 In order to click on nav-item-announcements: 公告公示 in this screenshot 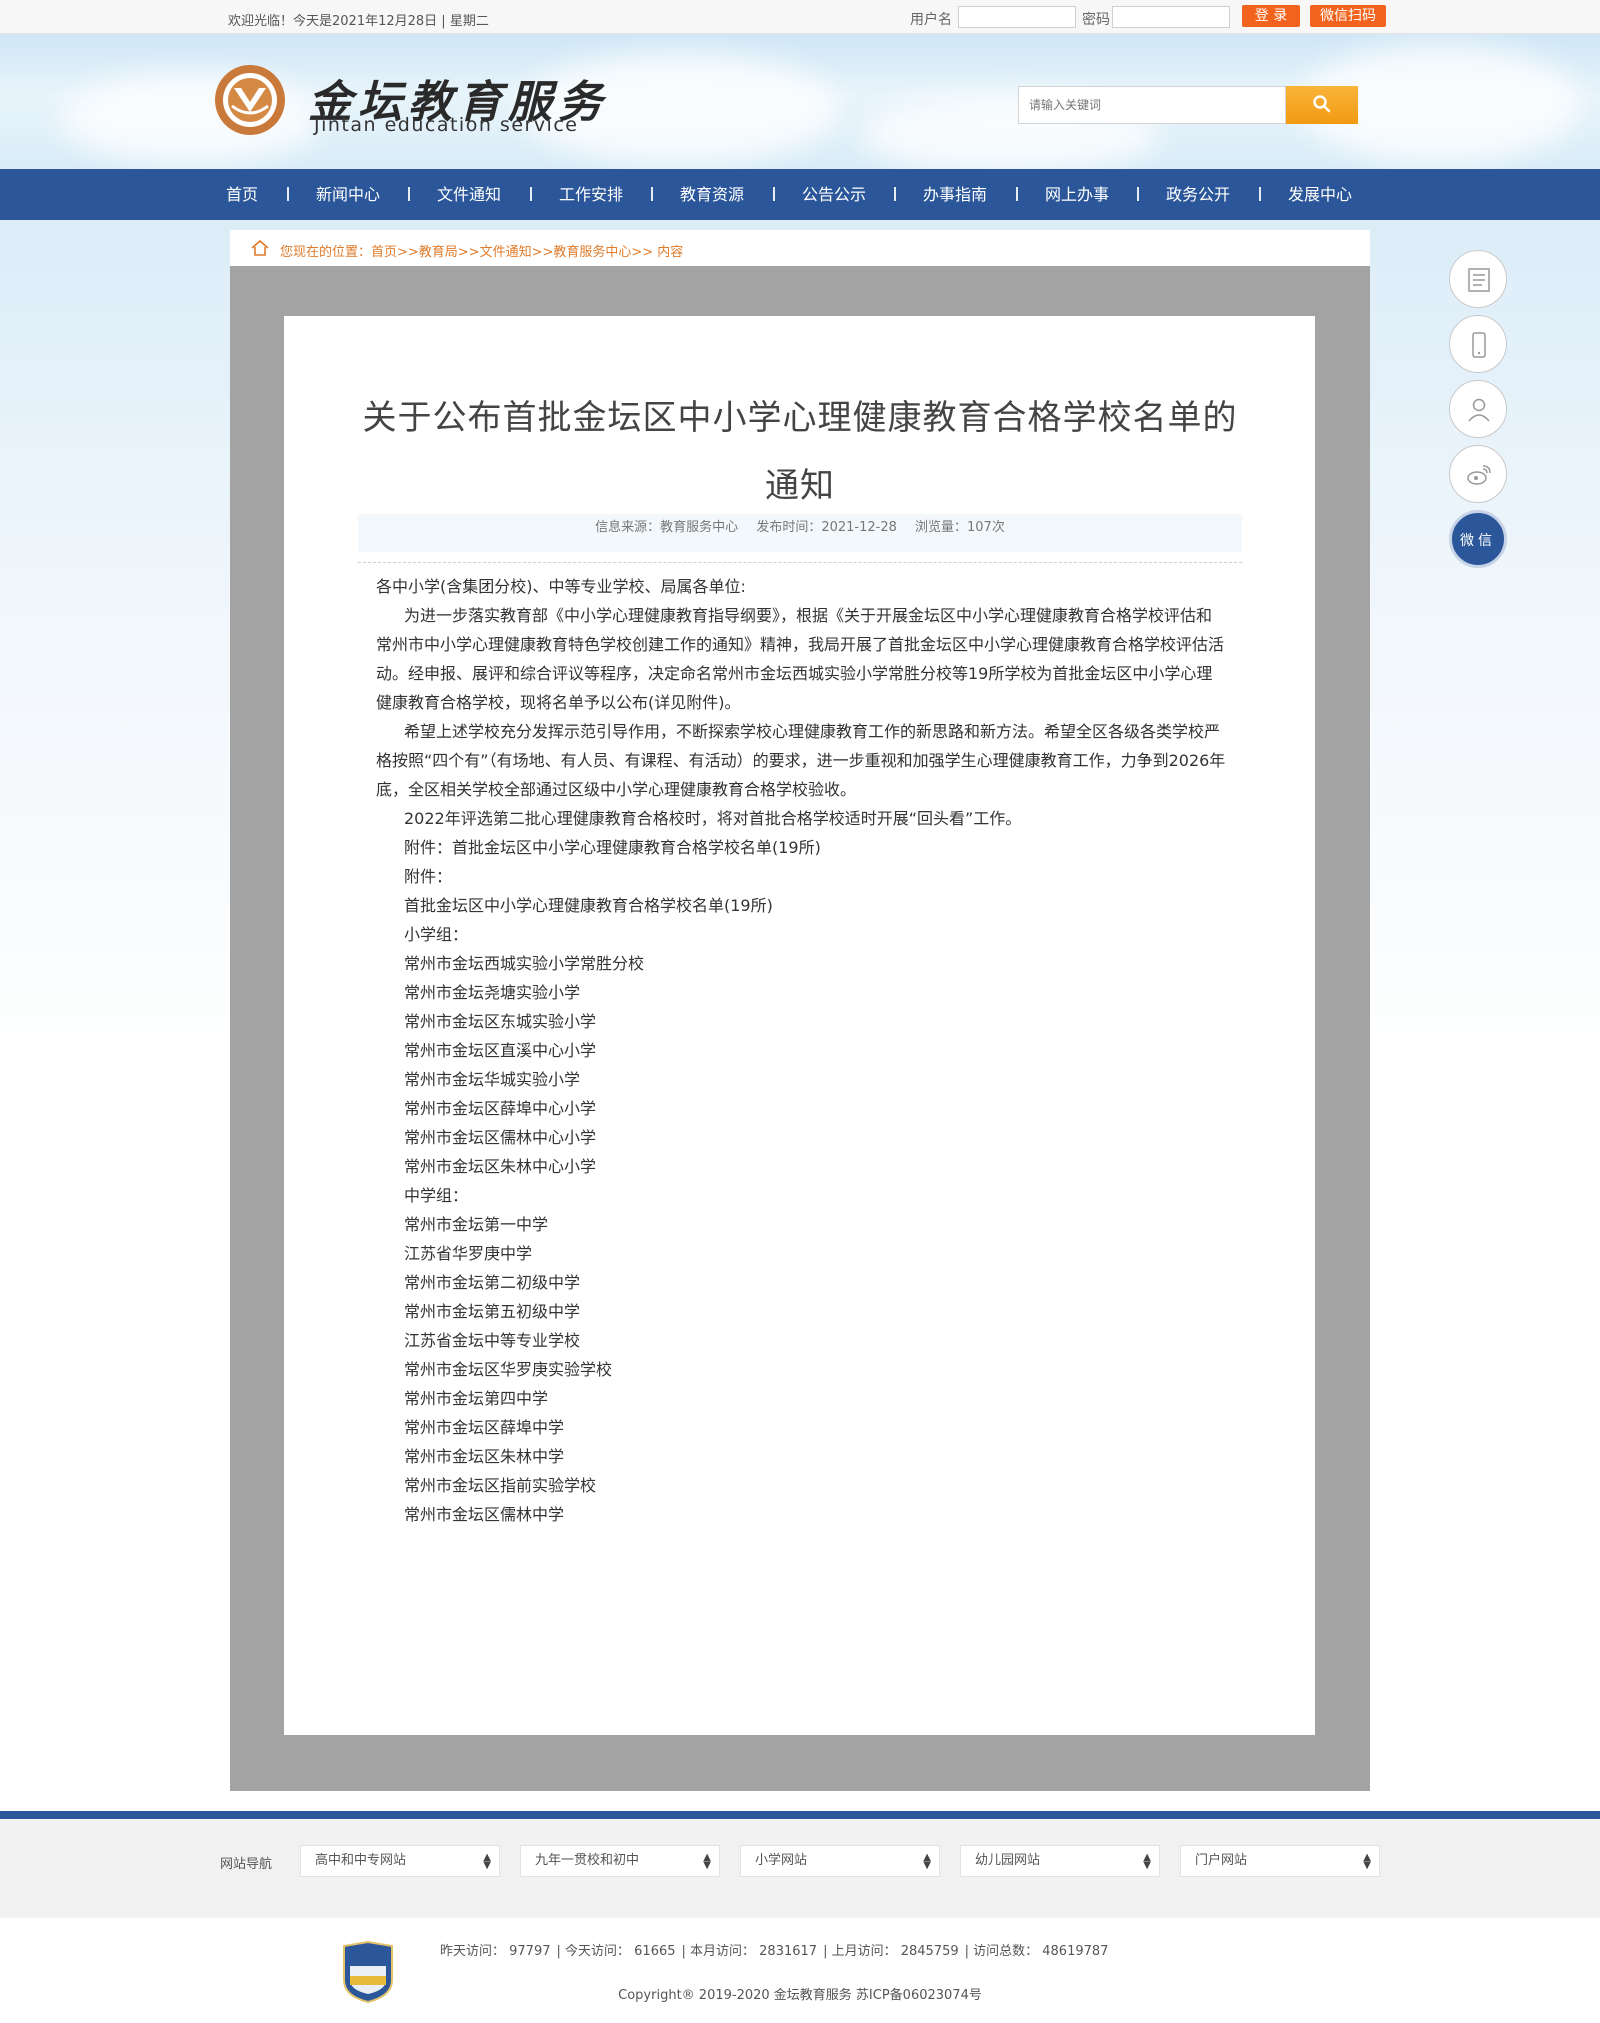, I will do `click(834, 194)`.